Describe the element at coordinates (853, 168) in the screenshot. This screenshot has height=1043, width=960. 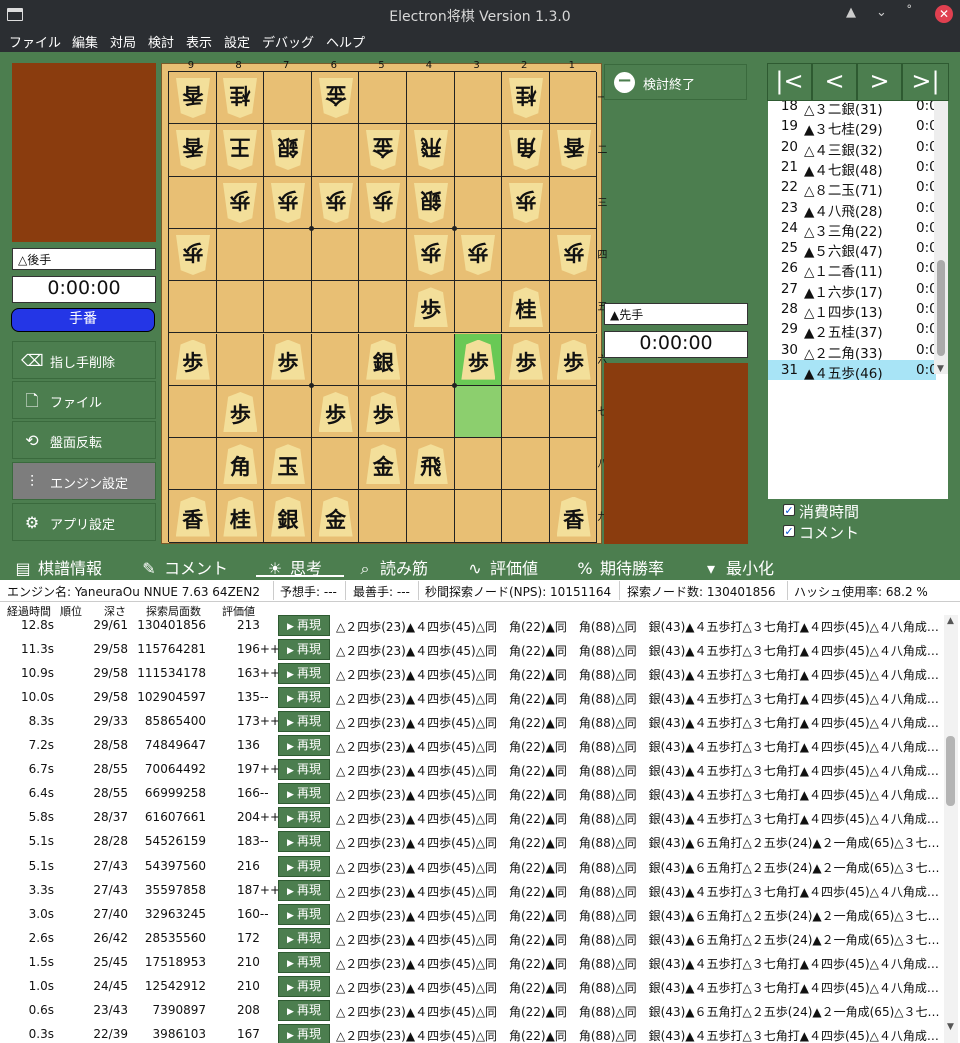
I see `record-row: 21 ▲４七銀(48) 0:0` at that location.